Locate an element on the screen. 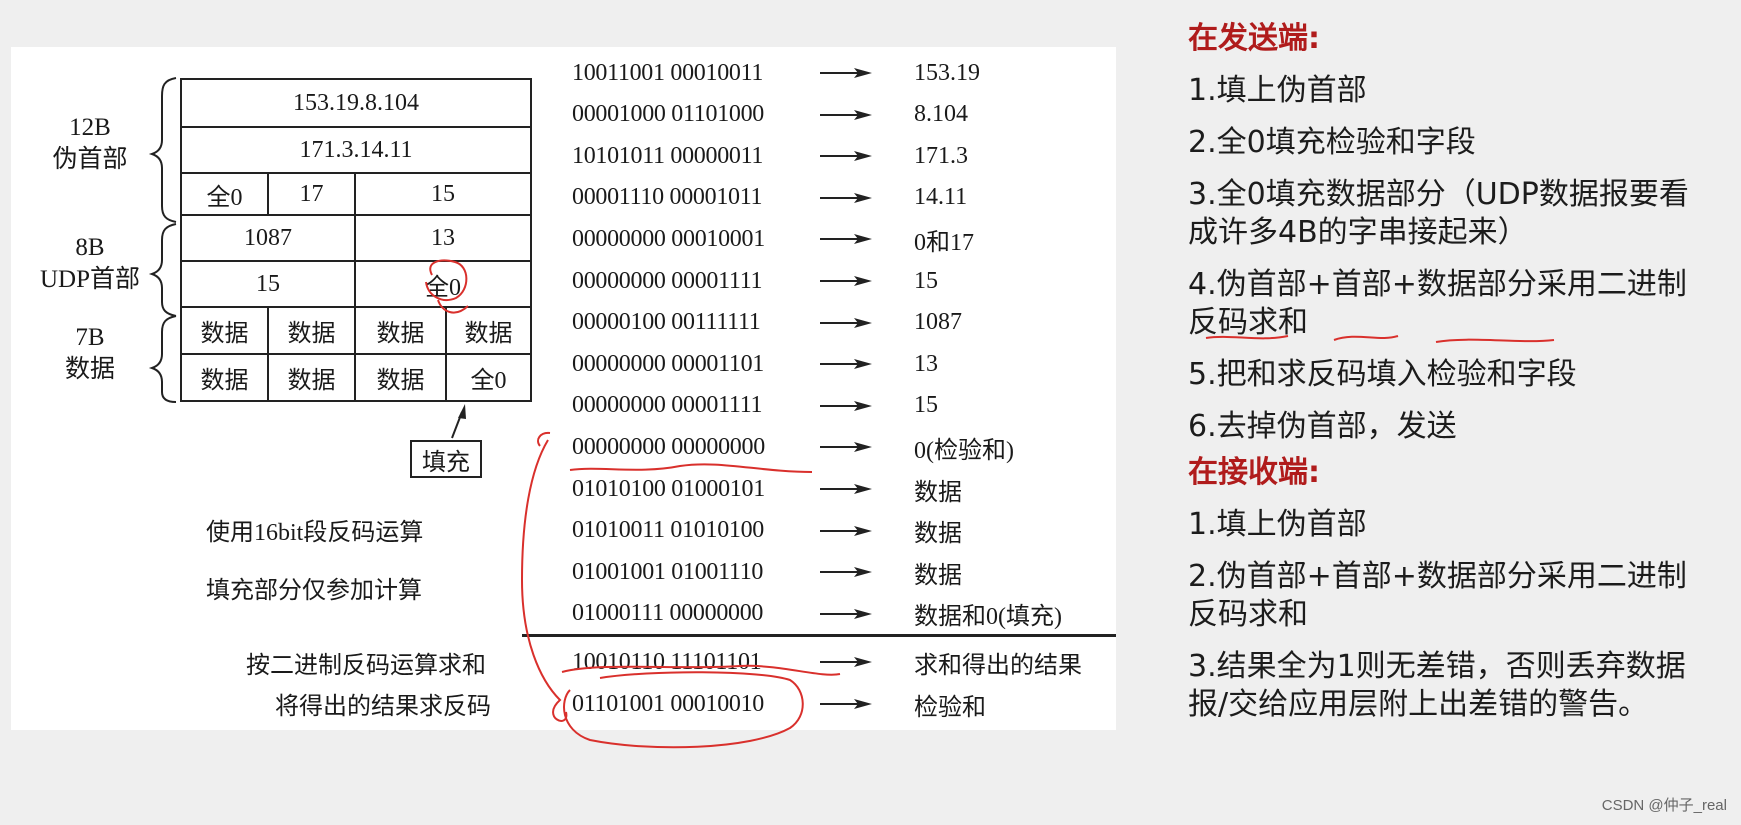 The height and width of the screenshot is (825, 1741). binary-row: 01000111 00000000 数据和0(填充) is located at coordinates (817, 614).